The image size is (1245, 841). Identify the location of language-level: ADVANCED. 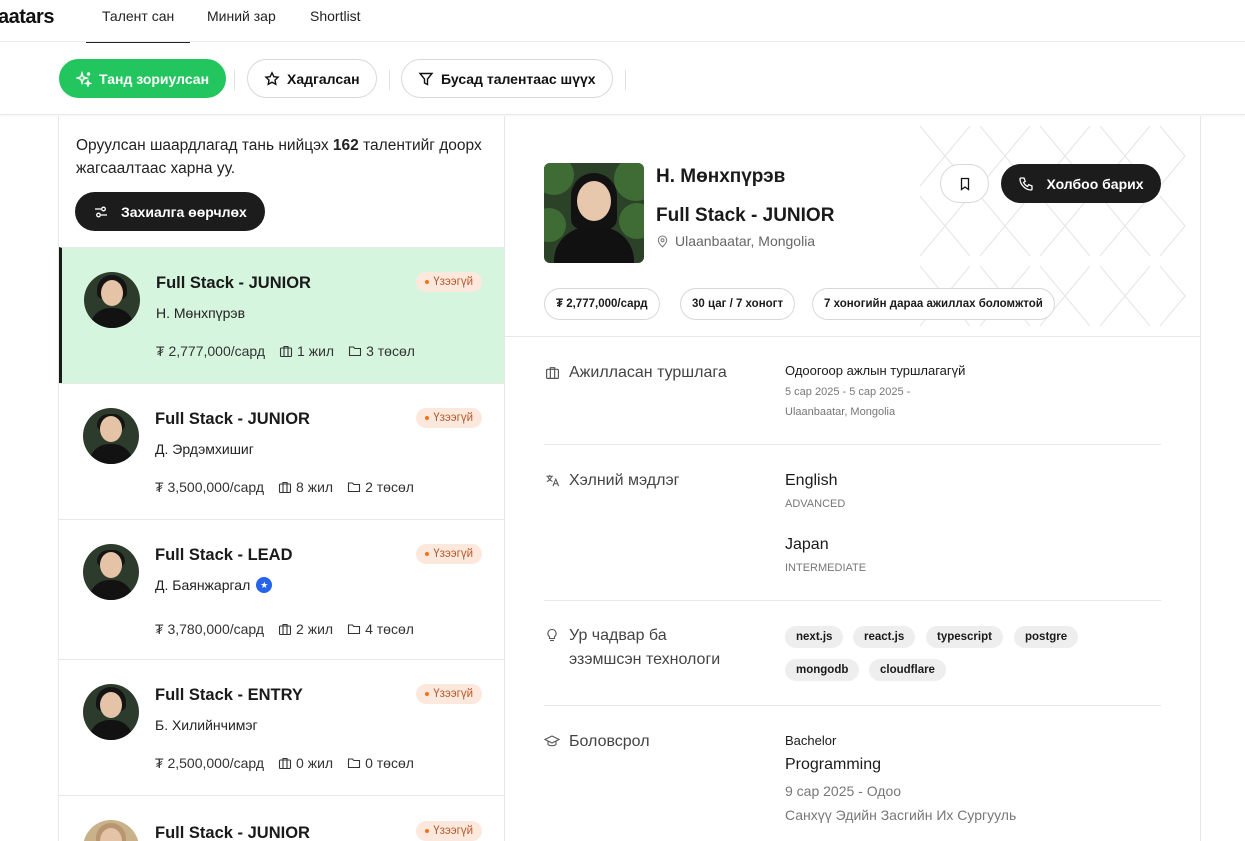
(815, 504).